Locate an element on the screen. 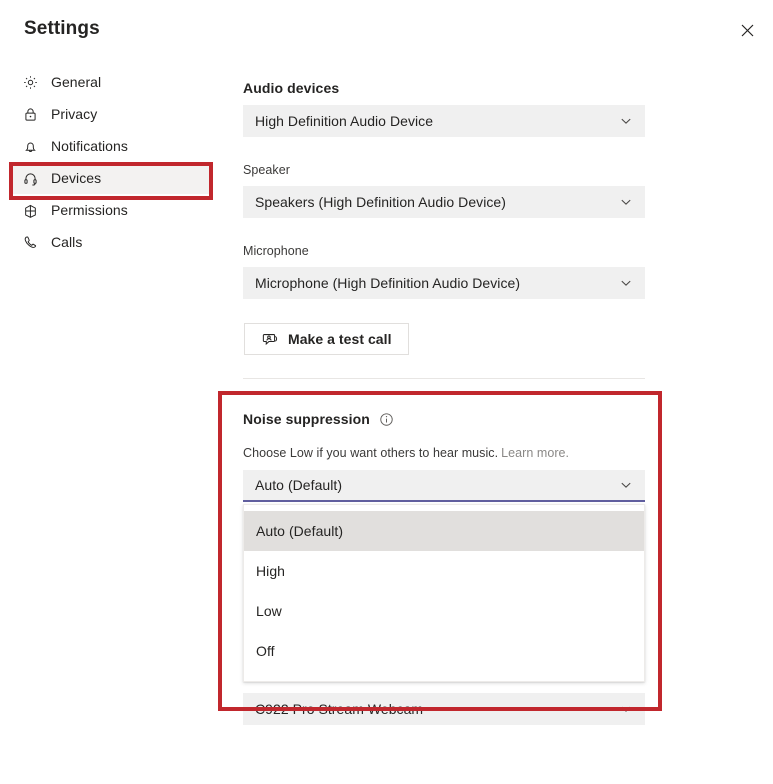 The width and height of the screenshot is (773, 784). camera-value: C922 Pro Stream Webcam is located at coordinates (339, 709).